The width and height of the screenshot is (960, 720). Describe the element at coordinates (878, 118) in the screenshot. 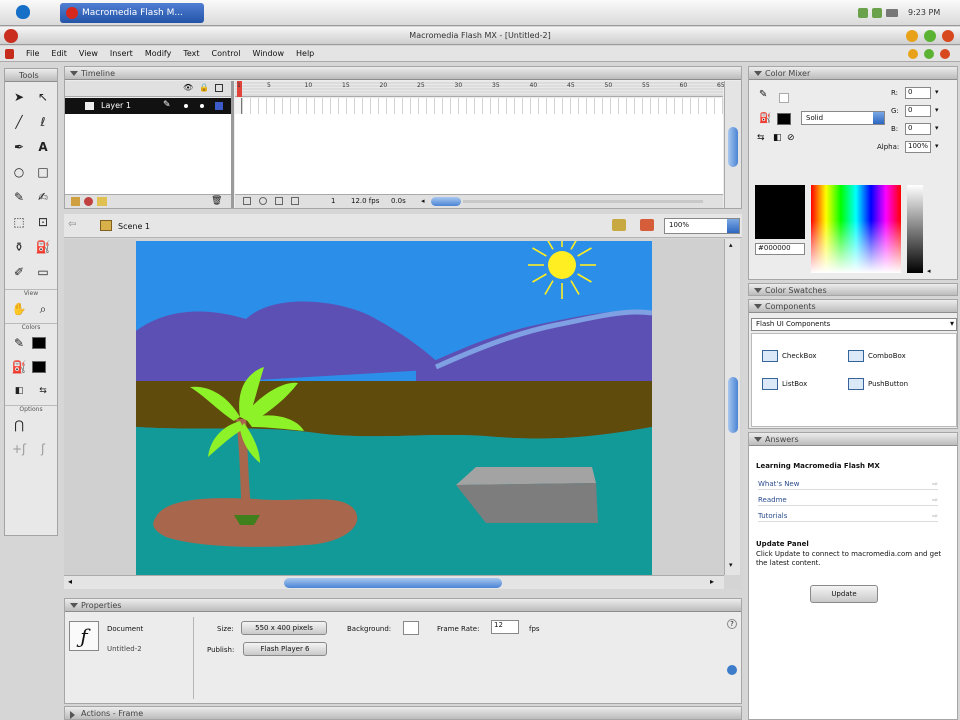

I see `fill-type-arrow-icon` at that location.